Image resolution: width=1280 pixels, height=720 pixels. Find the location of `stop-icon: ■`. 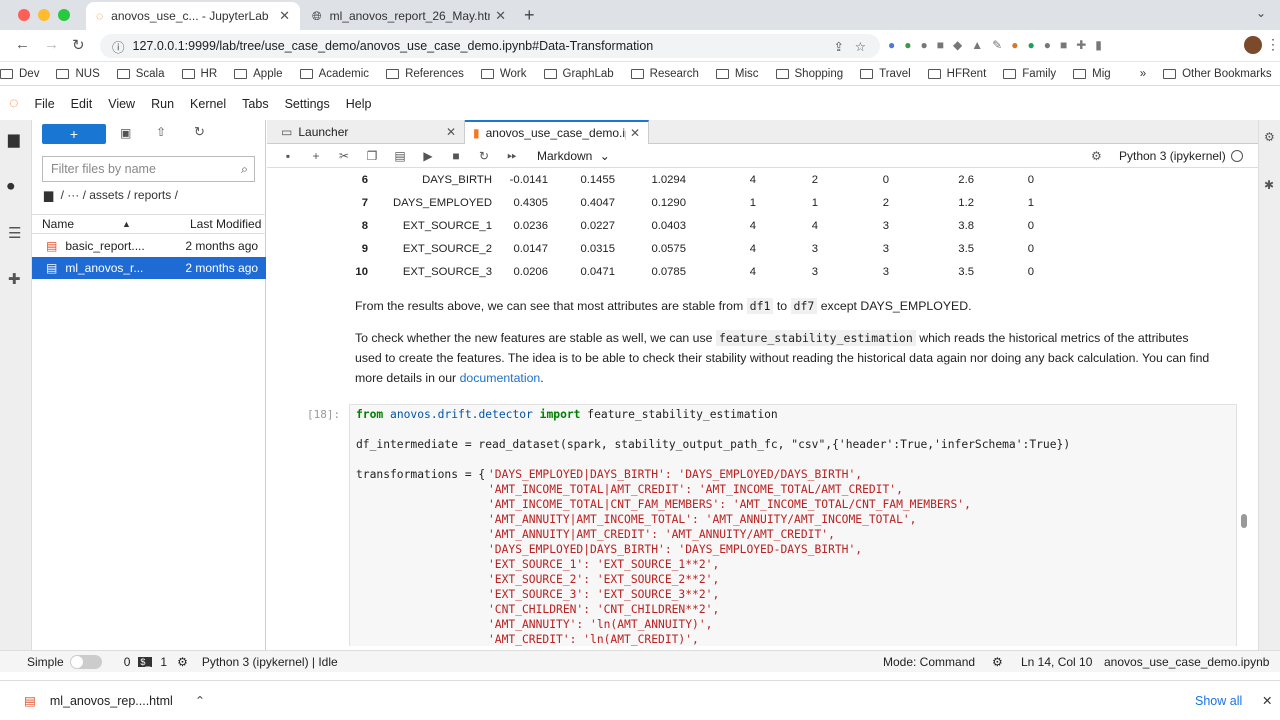

stop-icon: ■ is located at coordinates (456, 156).